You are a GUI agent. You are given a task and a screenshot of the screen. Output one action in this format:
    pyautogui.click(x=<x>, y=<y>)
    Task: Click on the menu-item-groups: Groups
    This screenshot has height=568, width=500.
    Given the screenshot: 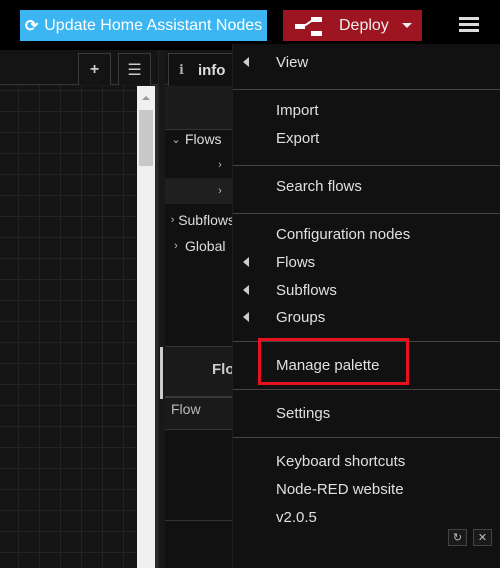 What is the action you would take?
    pyautogui.click(x=366, y=317)
    